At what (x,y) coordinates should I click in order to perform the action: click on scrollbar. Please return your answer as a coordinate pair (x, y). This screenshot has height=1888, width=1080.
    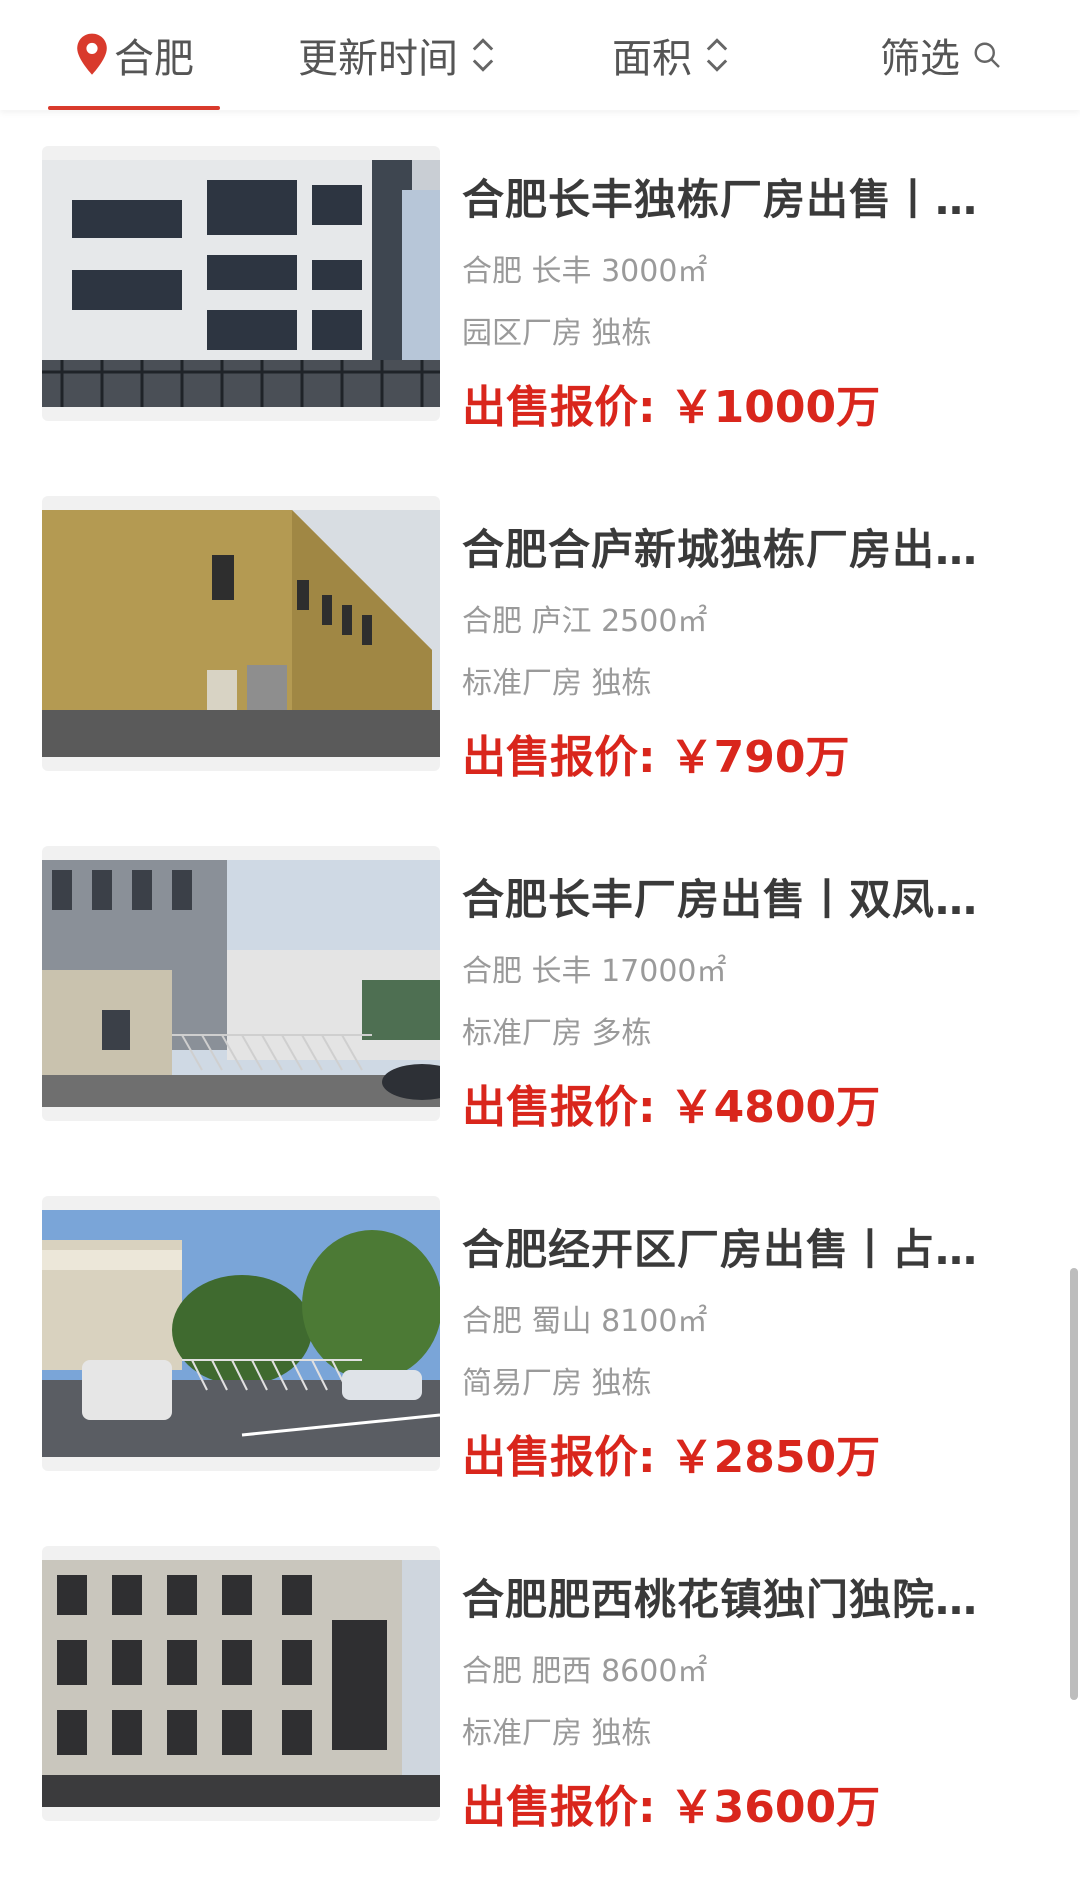
    Looking at the image, I should click on (1074, 1484).